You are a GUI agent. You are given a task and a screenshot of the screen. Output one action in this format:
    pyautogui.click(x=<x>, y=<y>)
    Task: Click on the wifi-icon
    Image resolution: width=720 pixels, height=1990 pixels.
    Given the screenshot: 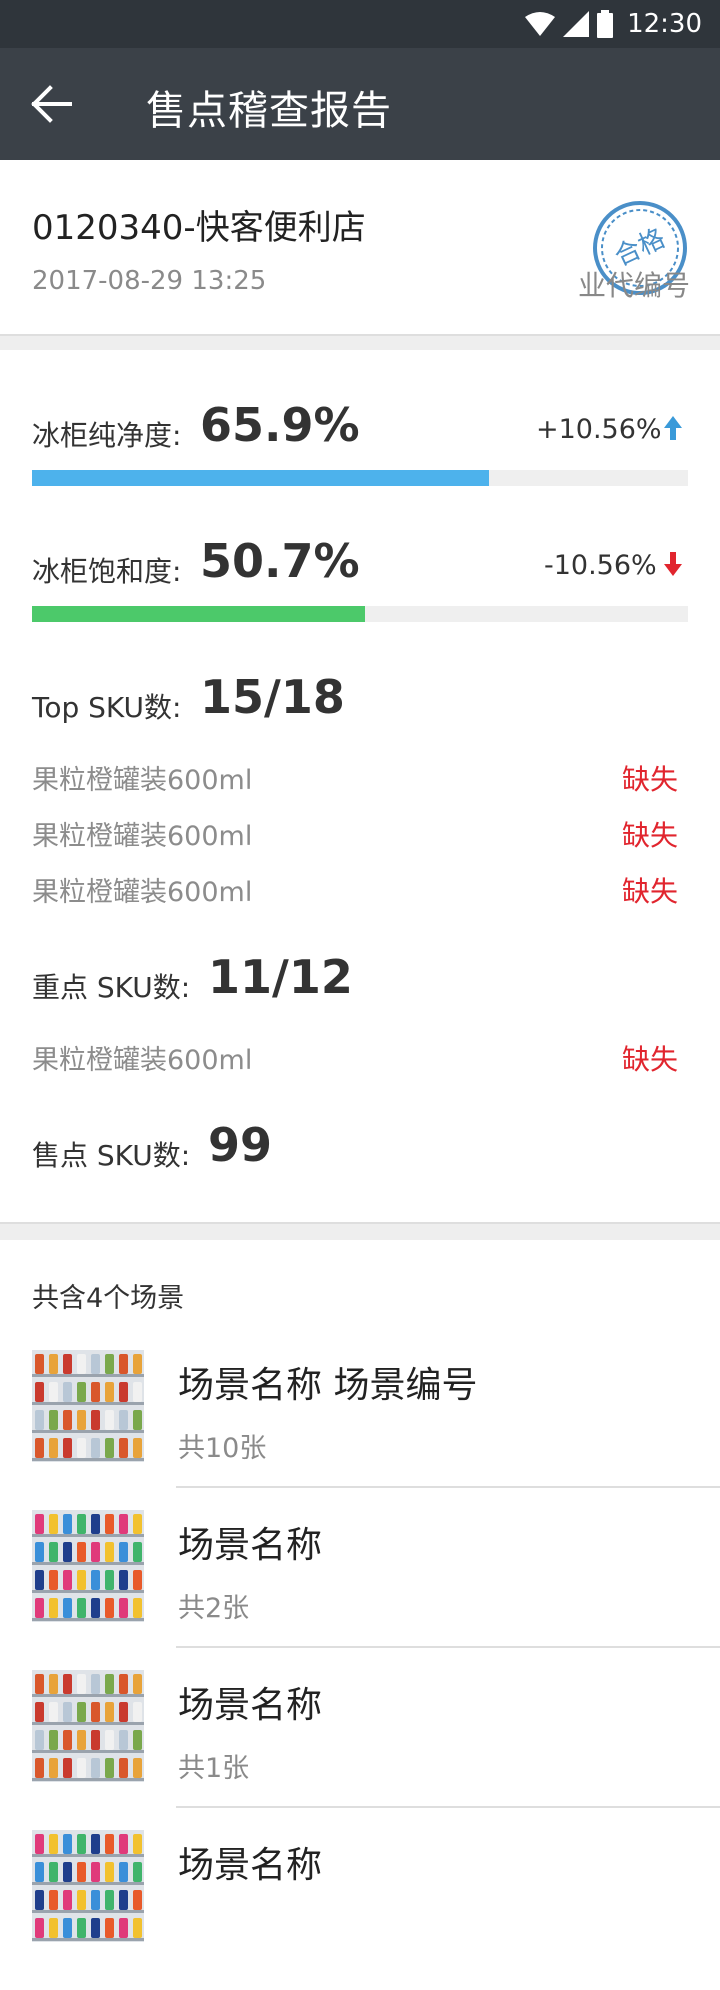 What is the action you would take?
    pyautogui.click(x=540, y=24)
    